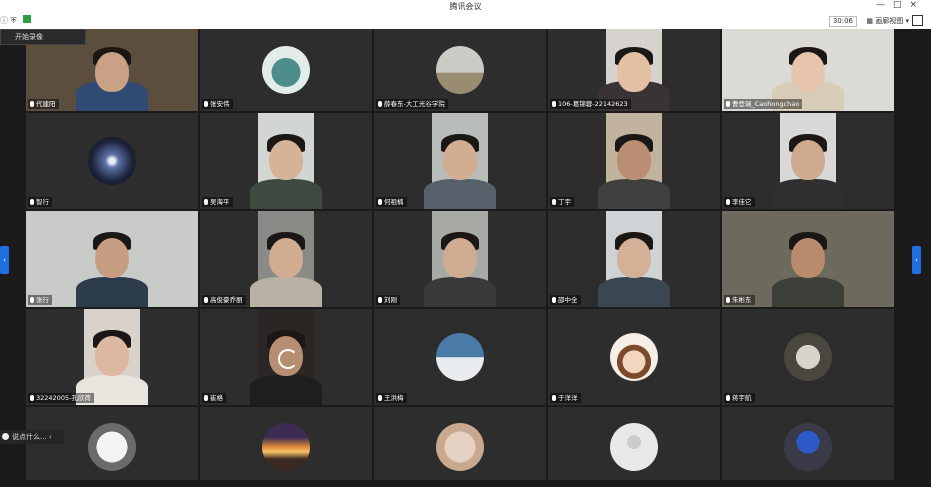  I want to click on shield-icon: ⛨, so click(14, 20).